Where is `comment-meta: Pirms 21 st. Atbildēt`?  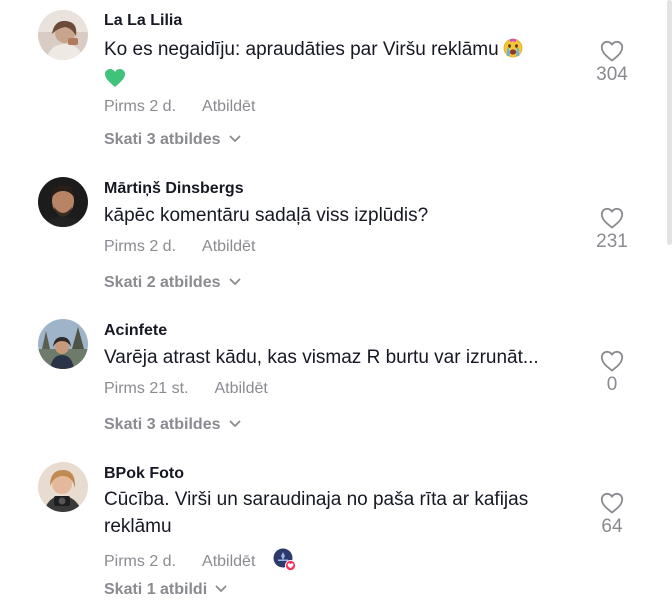 comment-meta: Pirms 21 st. Atbildēt is located at coordinates (186, 389).